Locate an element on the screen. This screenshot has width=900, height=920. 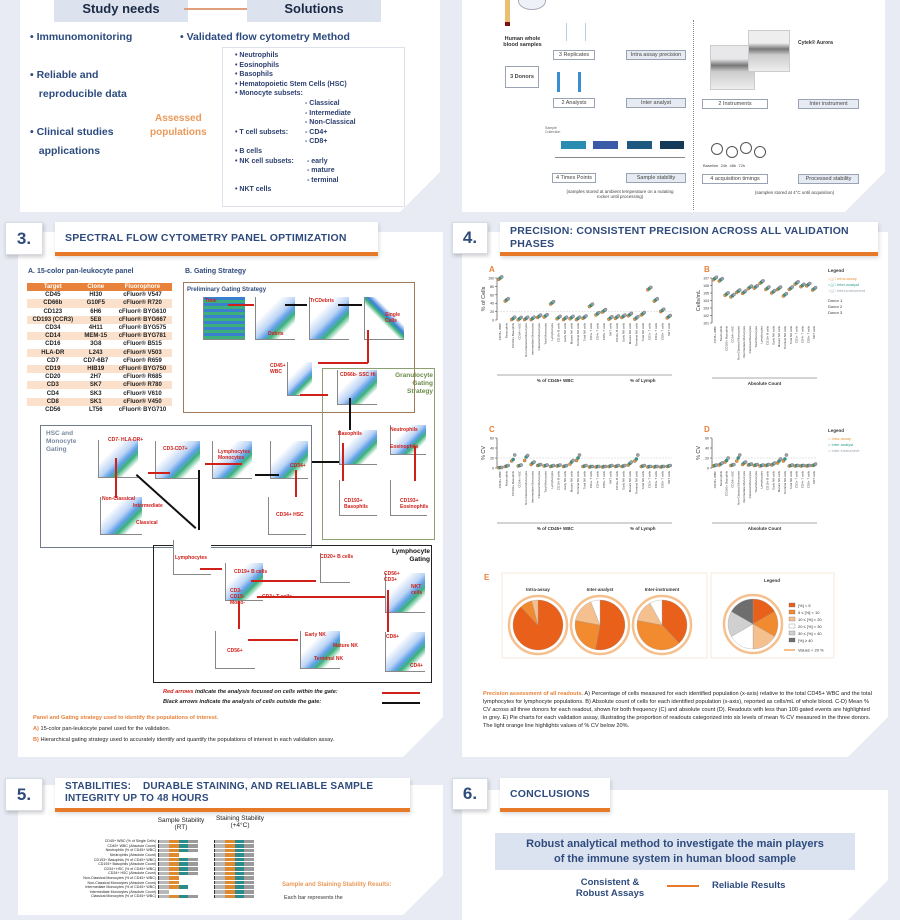
gate-label: Non-Classical is located at coordinates (119, 499).